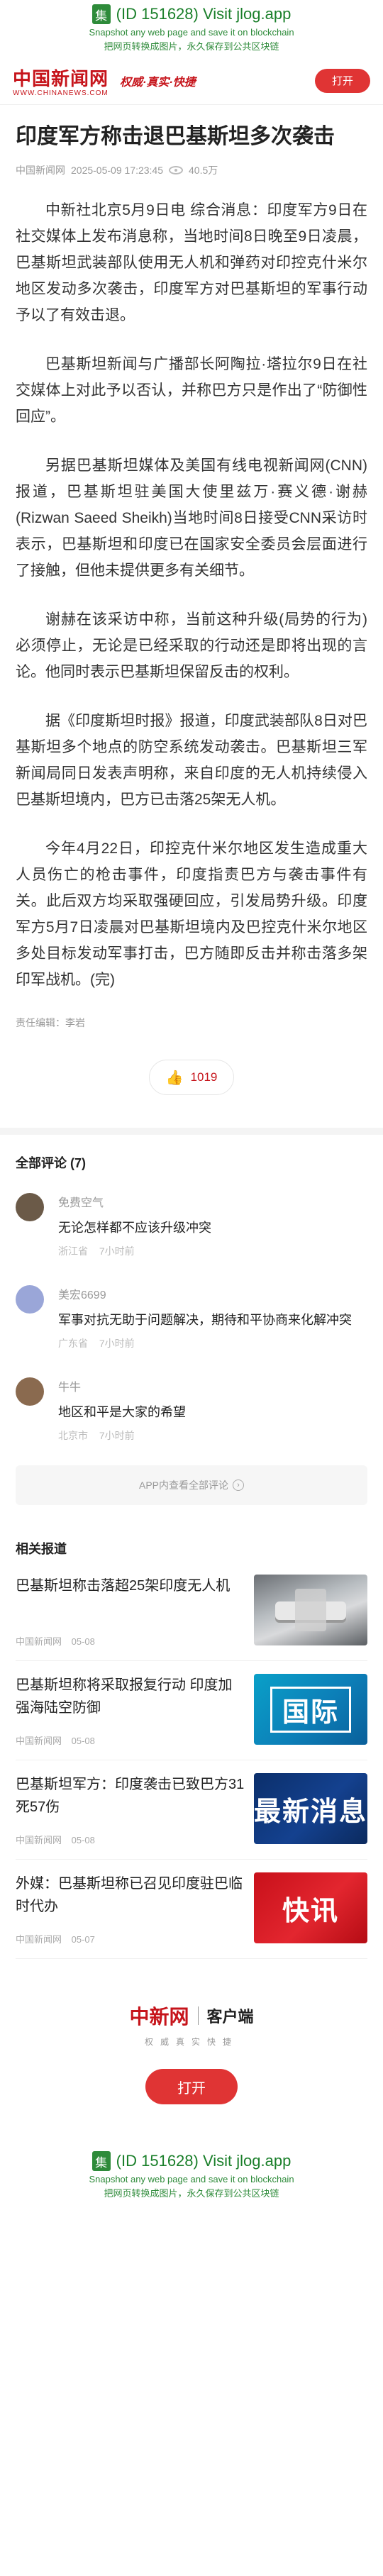 The width and height of the screenshot is (383, 2576). What do you see at coordinates (130, 1696) in the screenshot?
I see `related-item-title: 巴基斯坦称将采取报复行动 印度加强海陆空防御` at bounding box center [130, 1696].